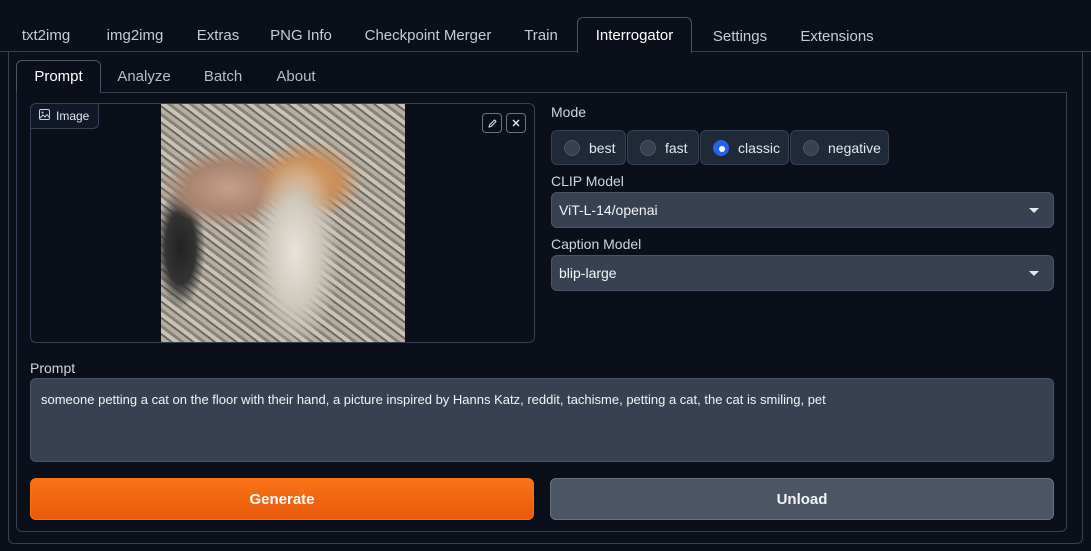  I want to click on subtab-batch: Batch, so click(223, 76).